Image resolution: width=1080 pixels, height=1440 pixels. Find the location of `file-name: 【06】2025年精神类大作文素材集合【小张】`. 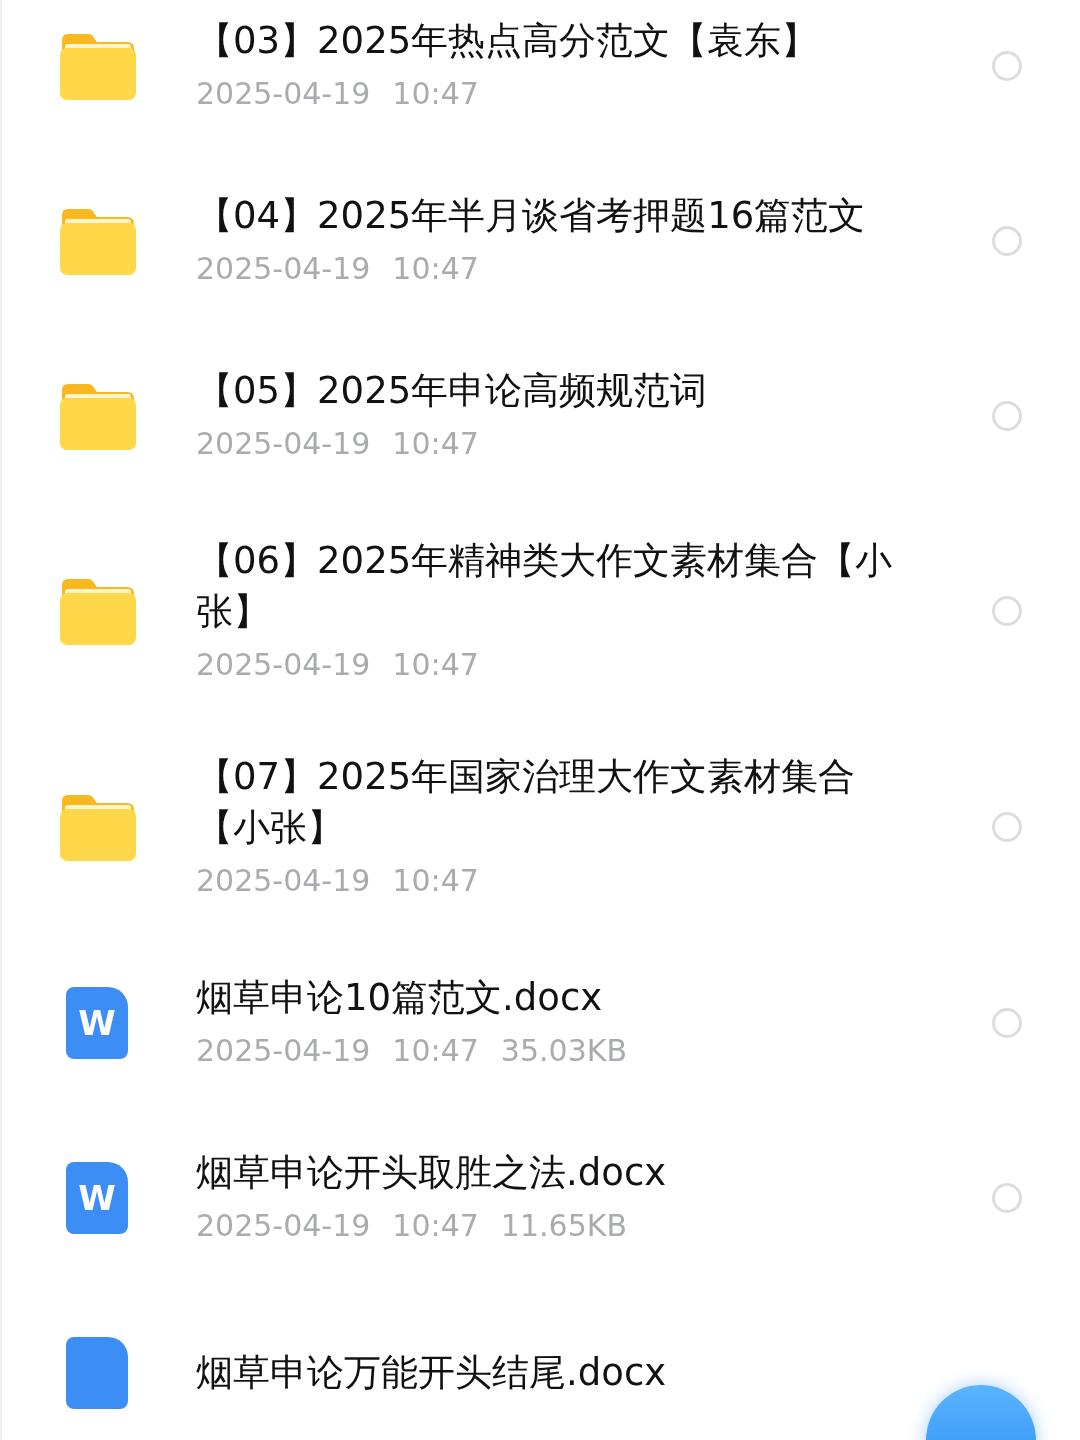

file-name: 【06】2025年精神类大作文素材集合【小张】 is located at coordinates (545, 586).